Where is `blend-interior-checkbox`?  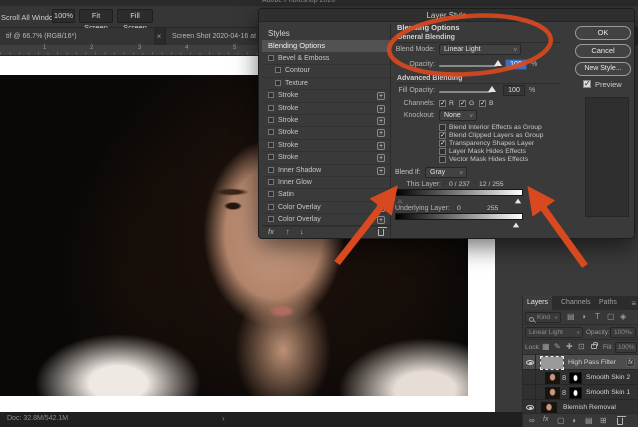 blend-interior-checkbox is located at coordinates (442, 127).